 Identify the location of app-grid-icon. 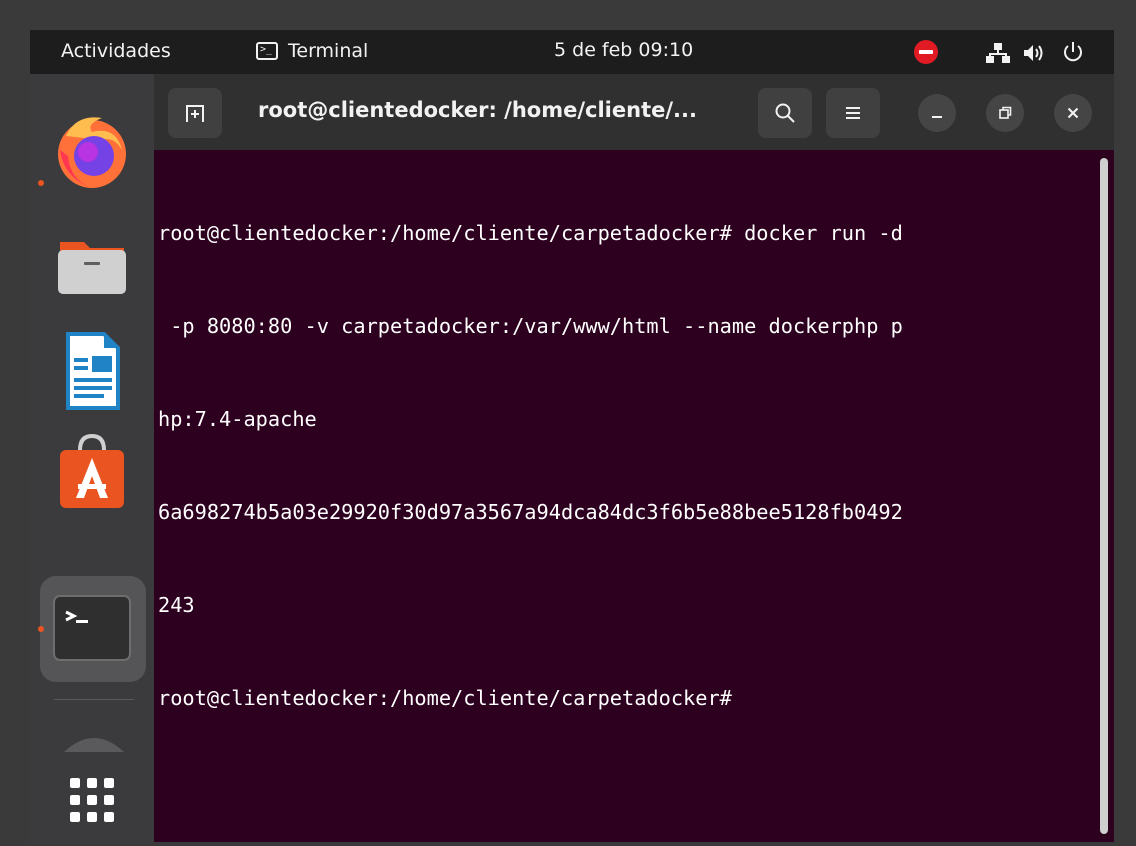
(92, 798).